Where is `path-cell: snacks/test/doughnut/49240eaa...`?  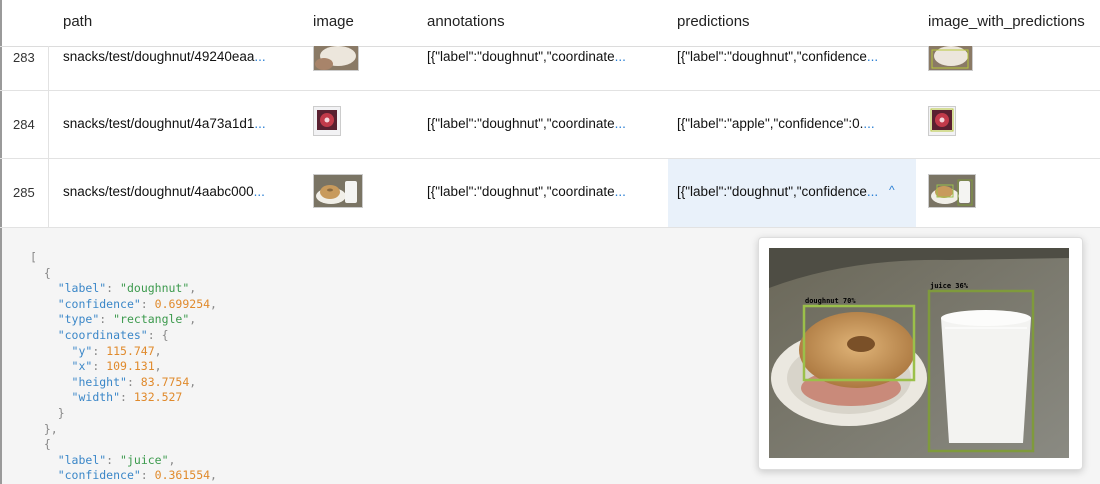
path-cell: snacks/test/doughnut/49240eaa... is located at coordinates (164, 56).